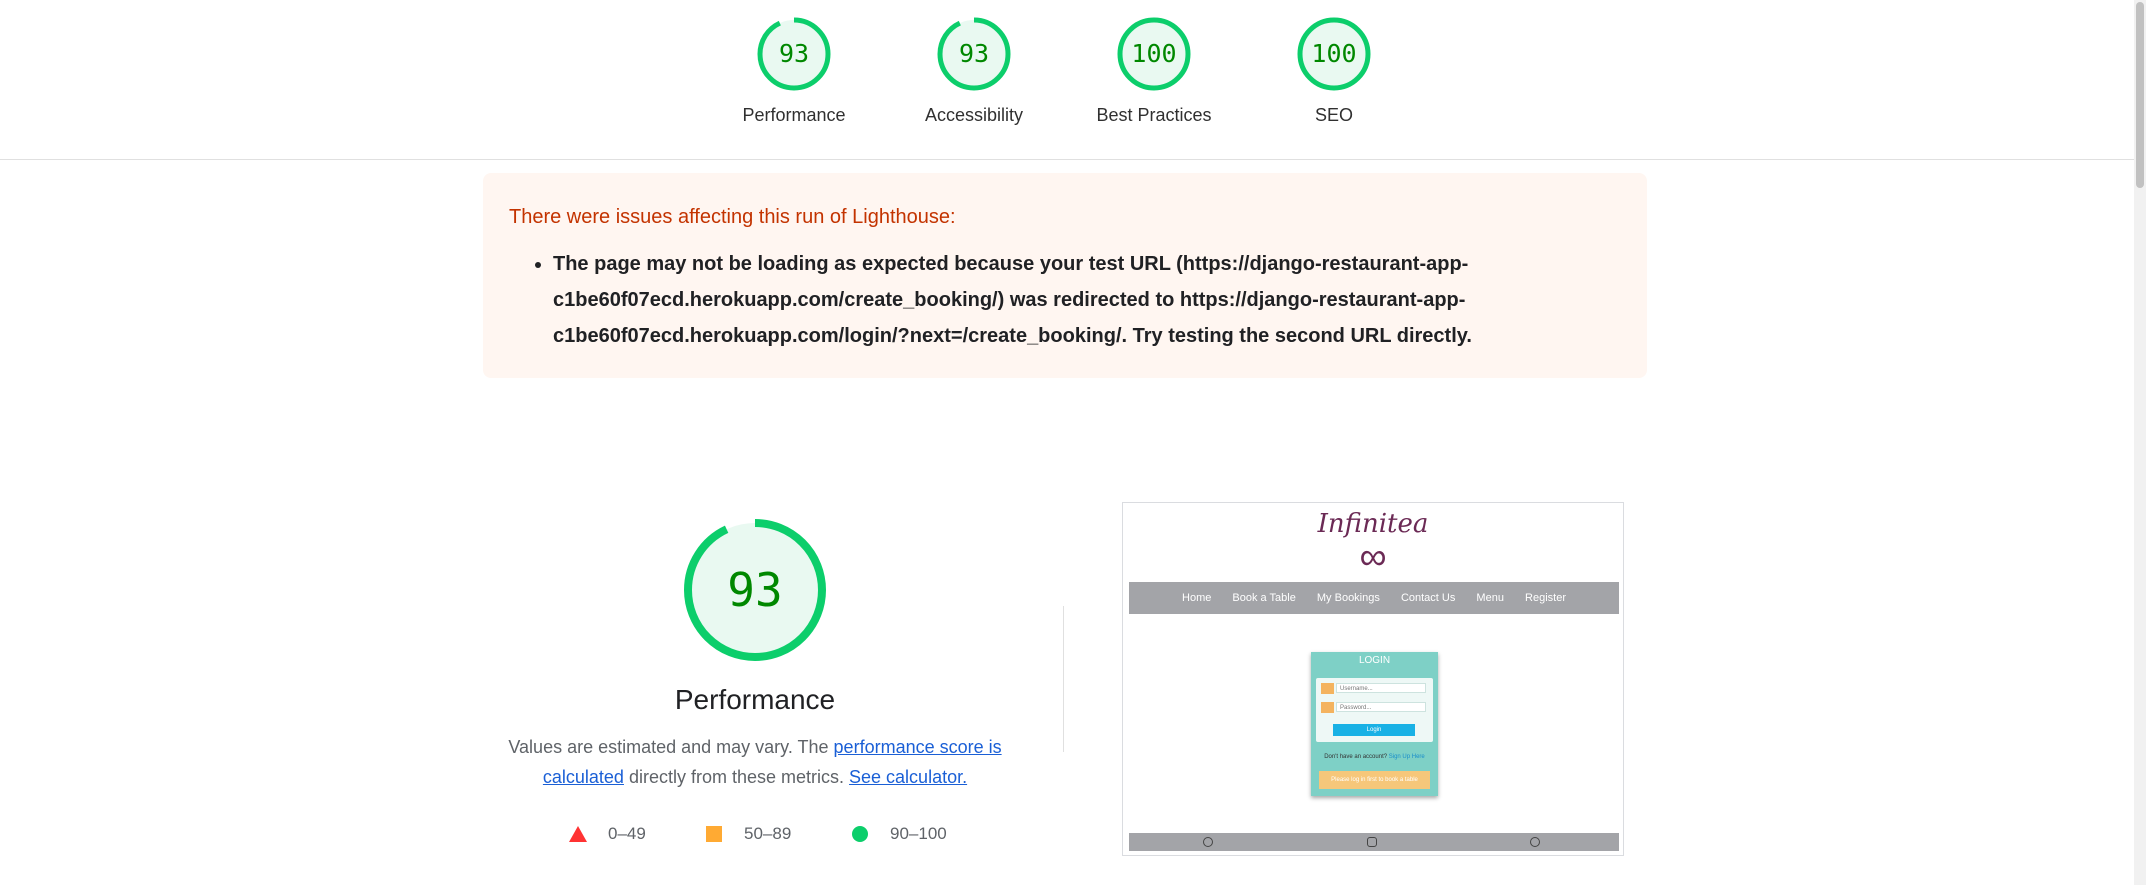  Describe the element at coordinates (860, 834) in the screenshot. I see `circle-icon` at that location.